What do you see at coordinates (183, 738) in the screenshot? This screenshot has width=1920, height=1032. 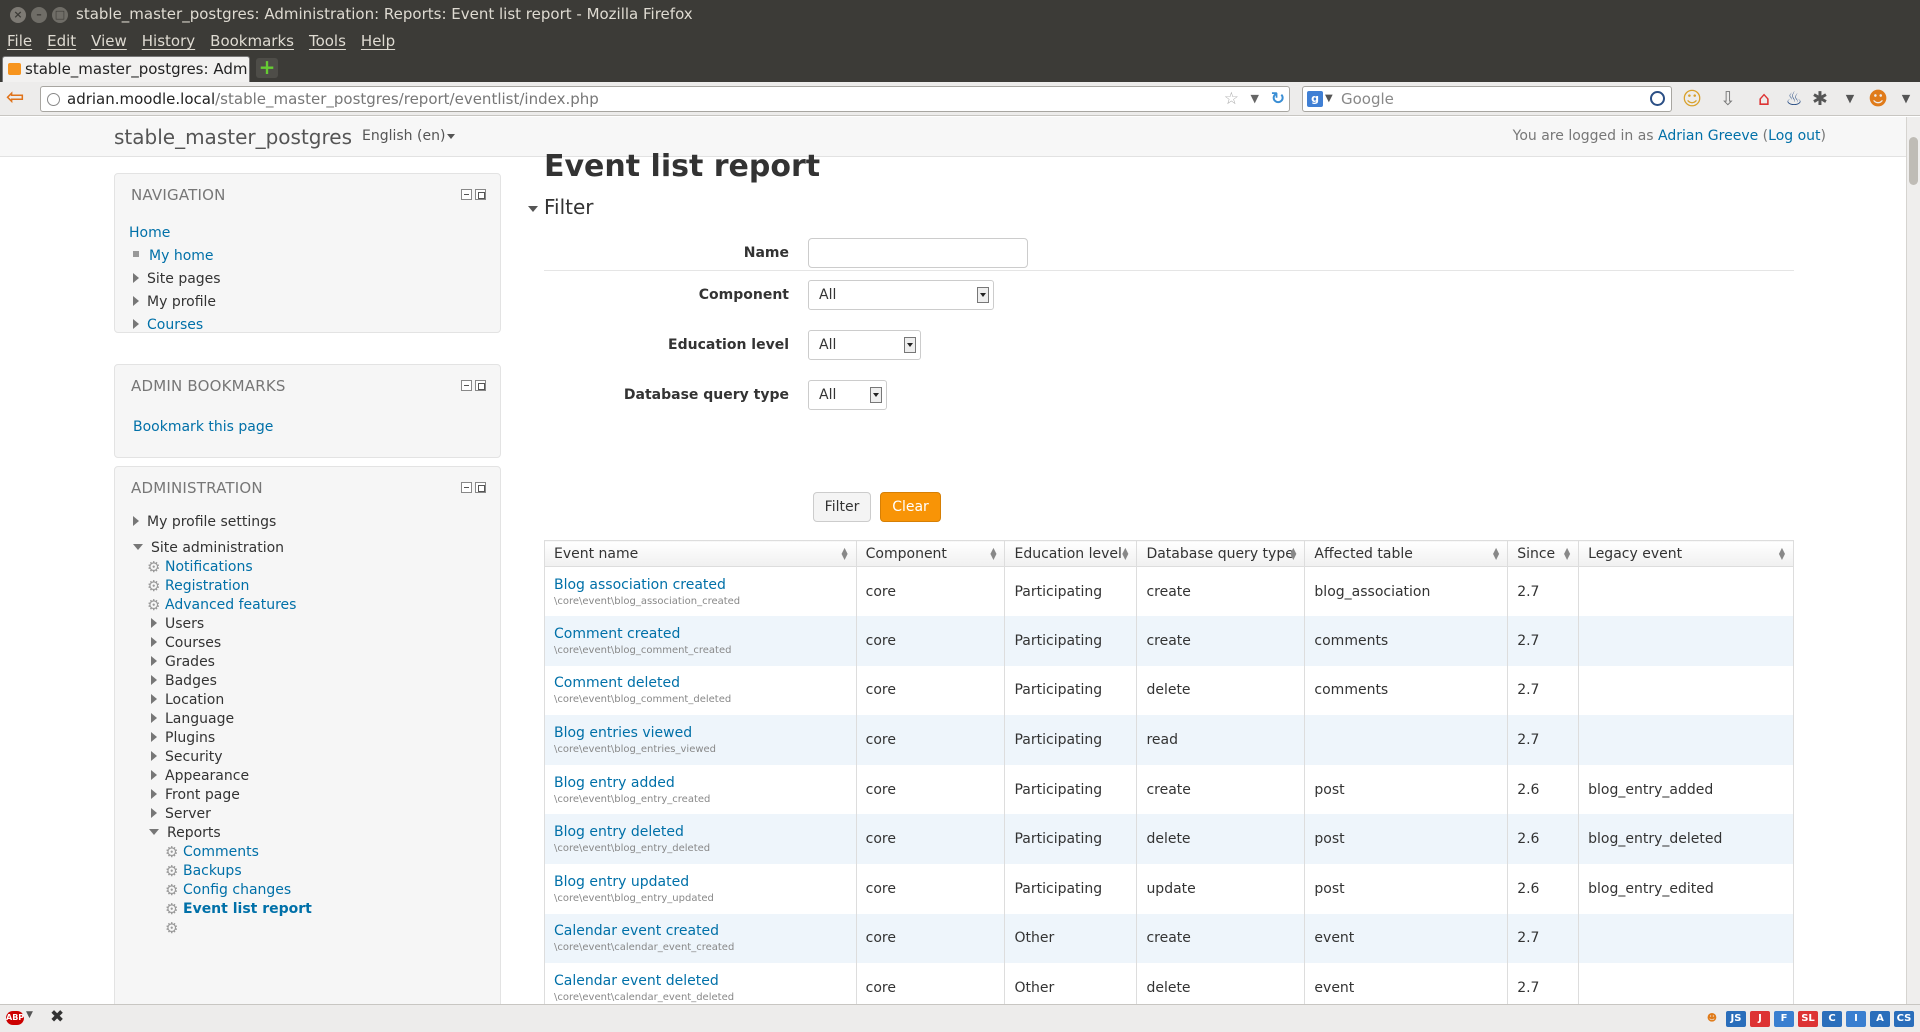 I see `admin-plugins: Plugins` at bounding box center [183, 738].